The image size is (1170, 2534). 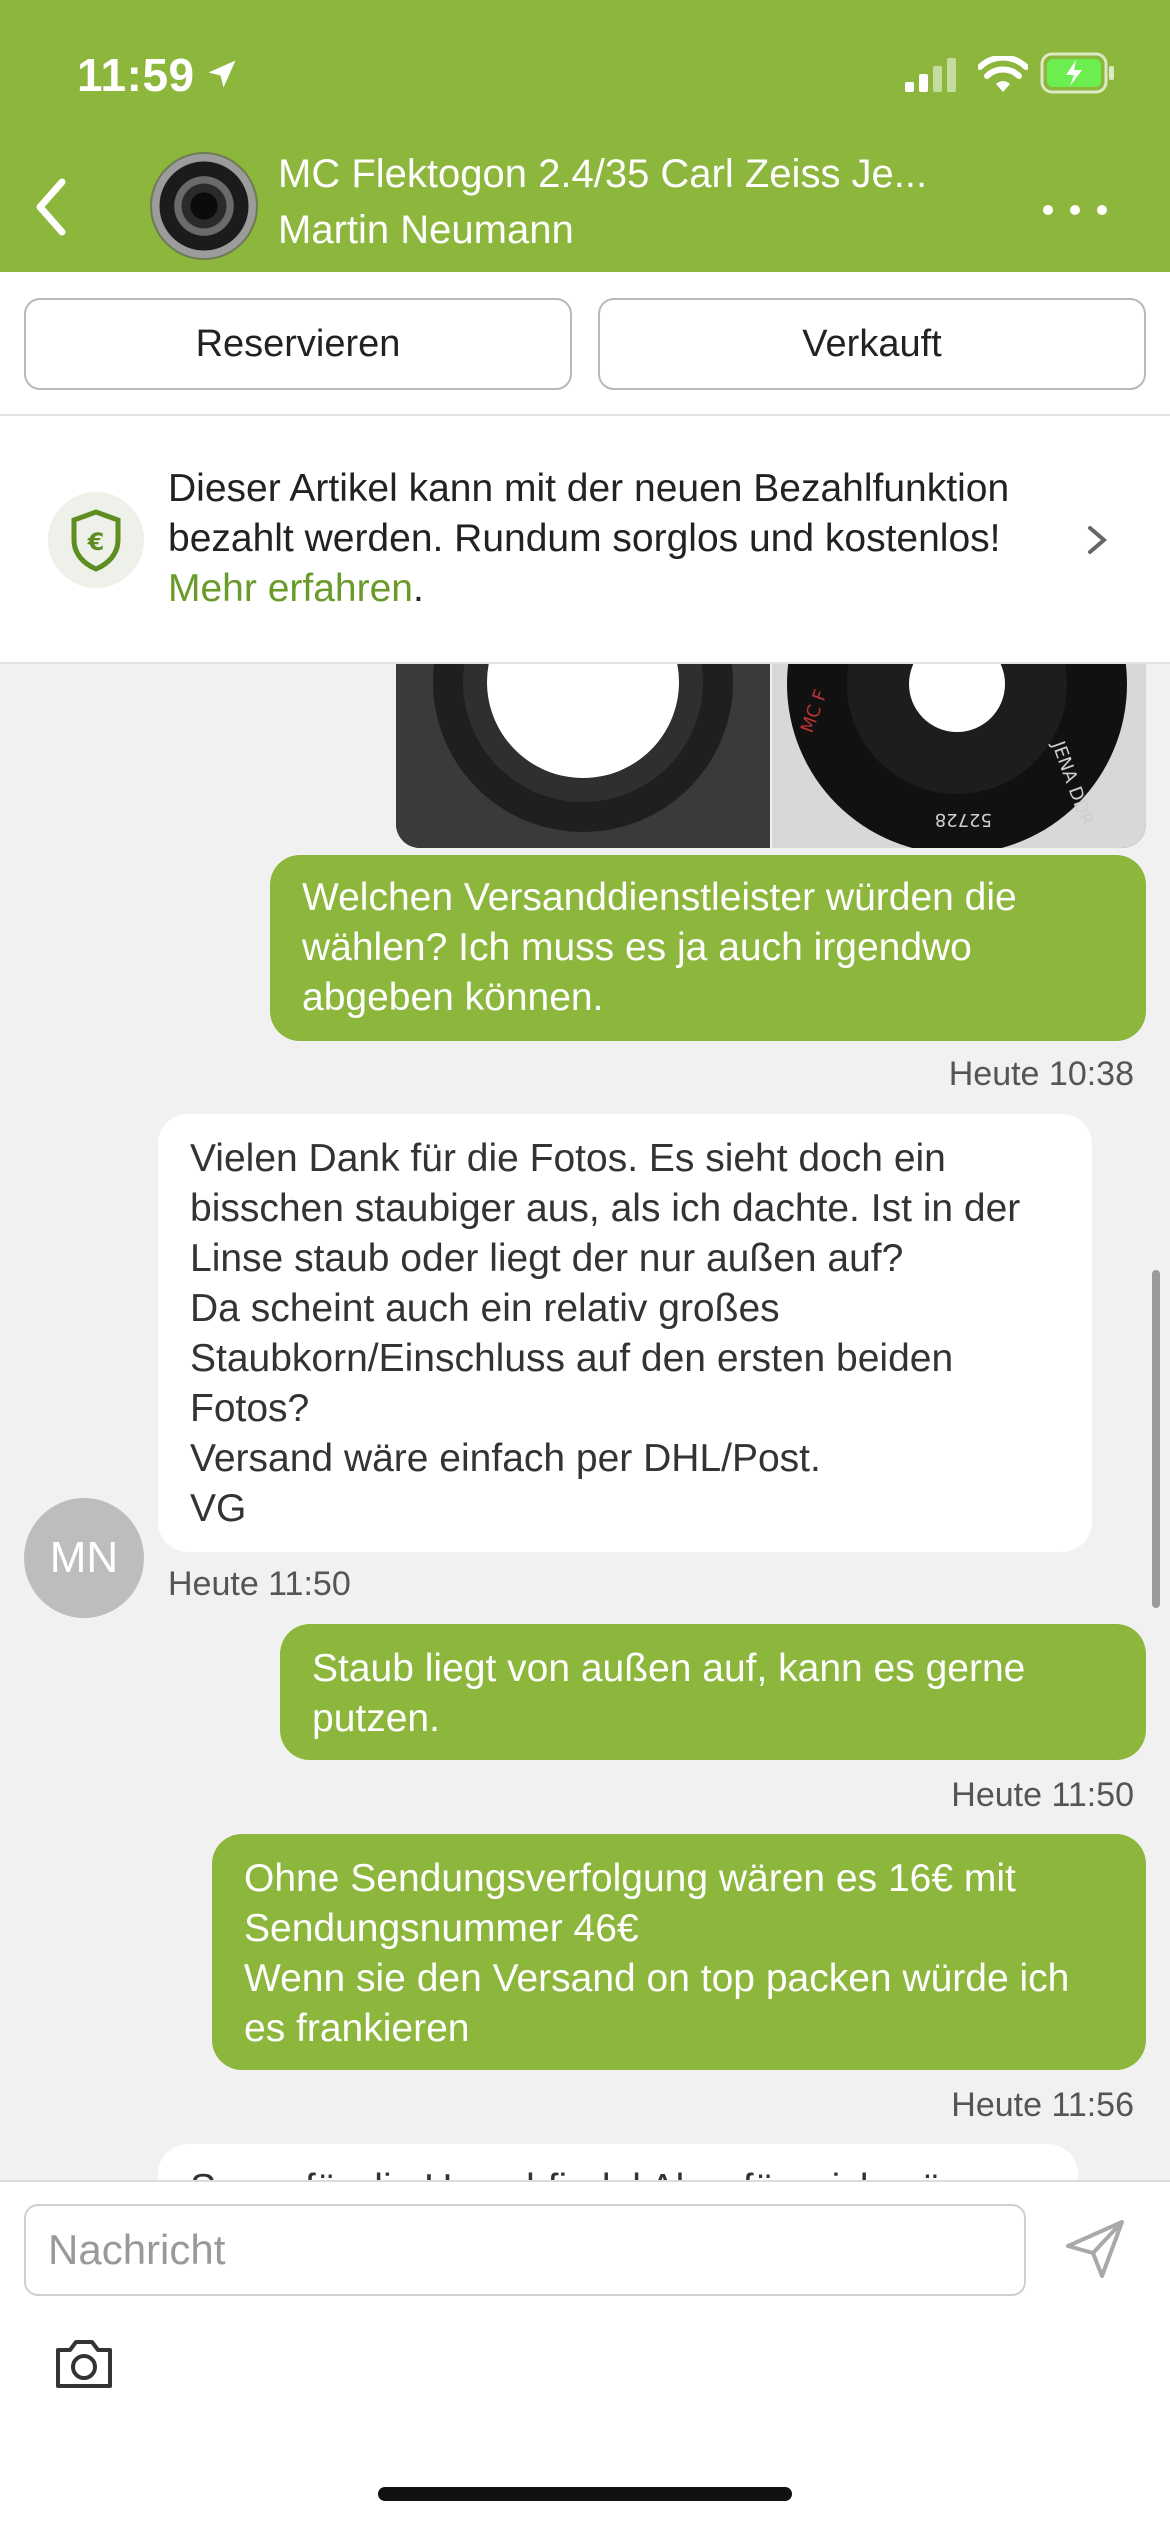 What do you see at coordinates (1075, 210) in the screenshot?
I see `more-options-icon` at bounding box center [1075, 210].